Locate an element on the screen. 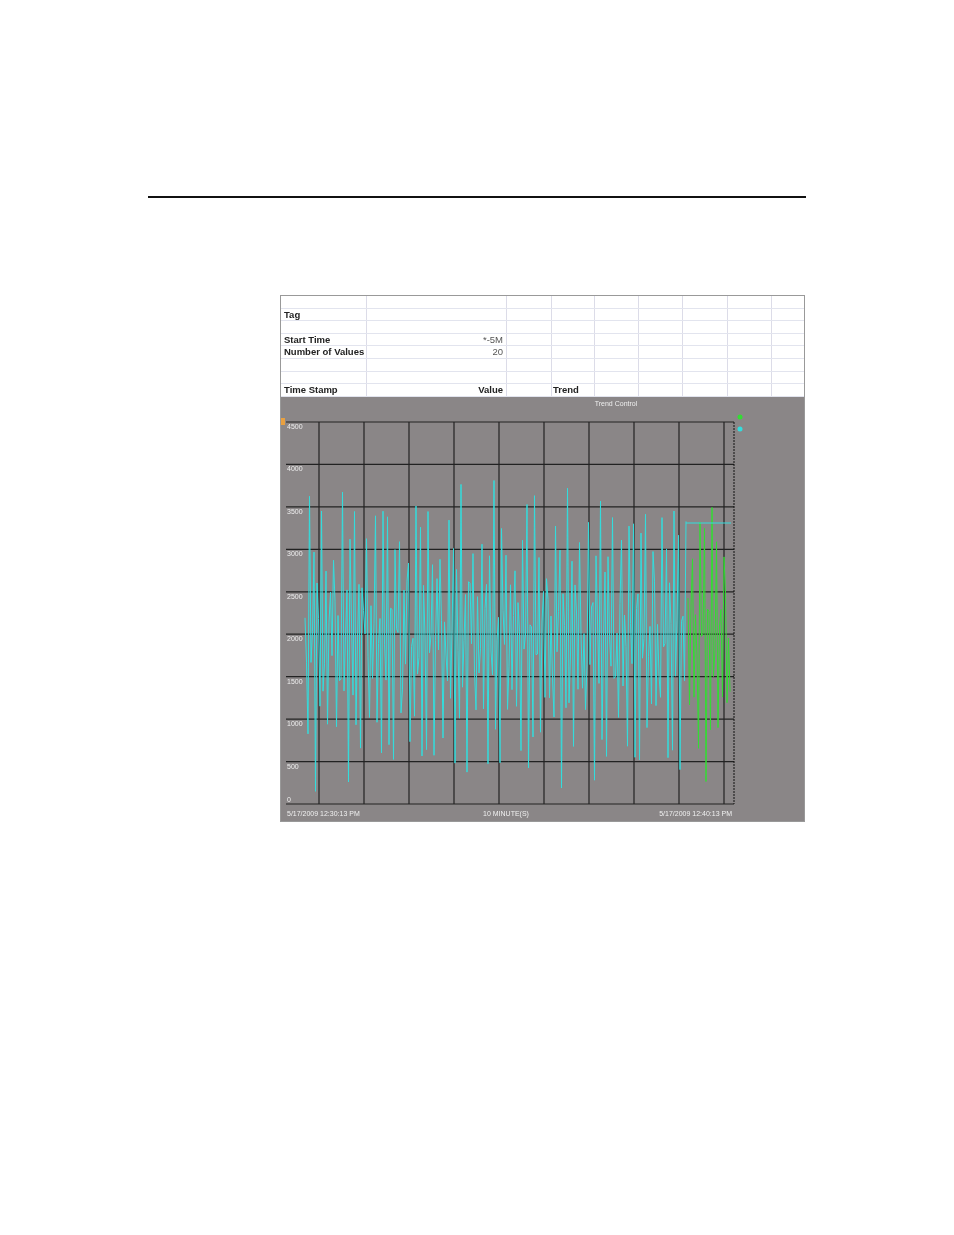 The width and height of the screenshot is (954, 1235). marker-icon is located at coordinates (283, 421).